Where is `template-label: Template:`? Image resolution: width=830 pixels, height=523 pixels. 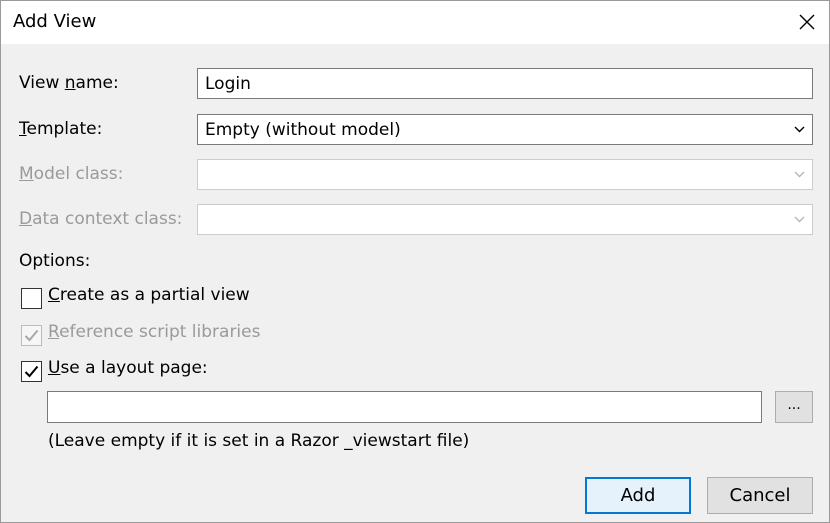 template-label: Template: is located at coordinates (61, 129).